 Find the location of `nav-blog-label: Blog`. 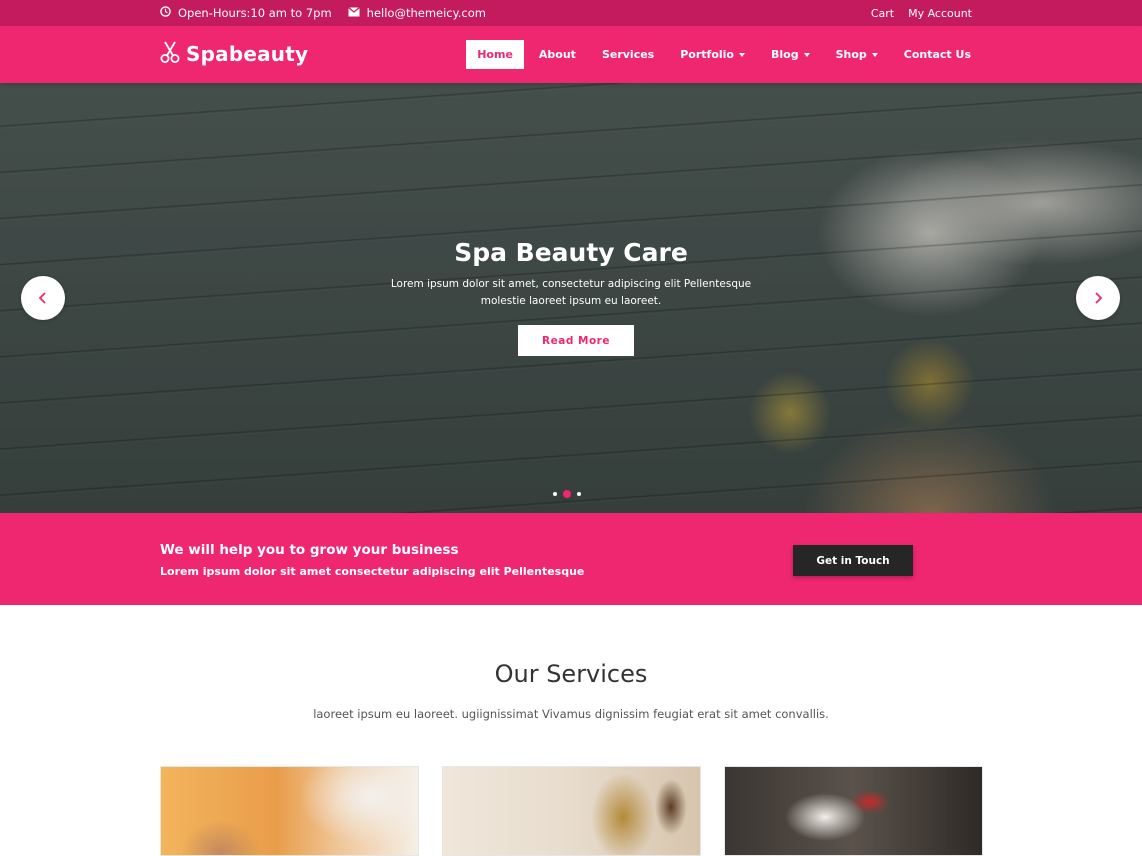

nav-blog-label: Blog is located at coordinates (784, 54).